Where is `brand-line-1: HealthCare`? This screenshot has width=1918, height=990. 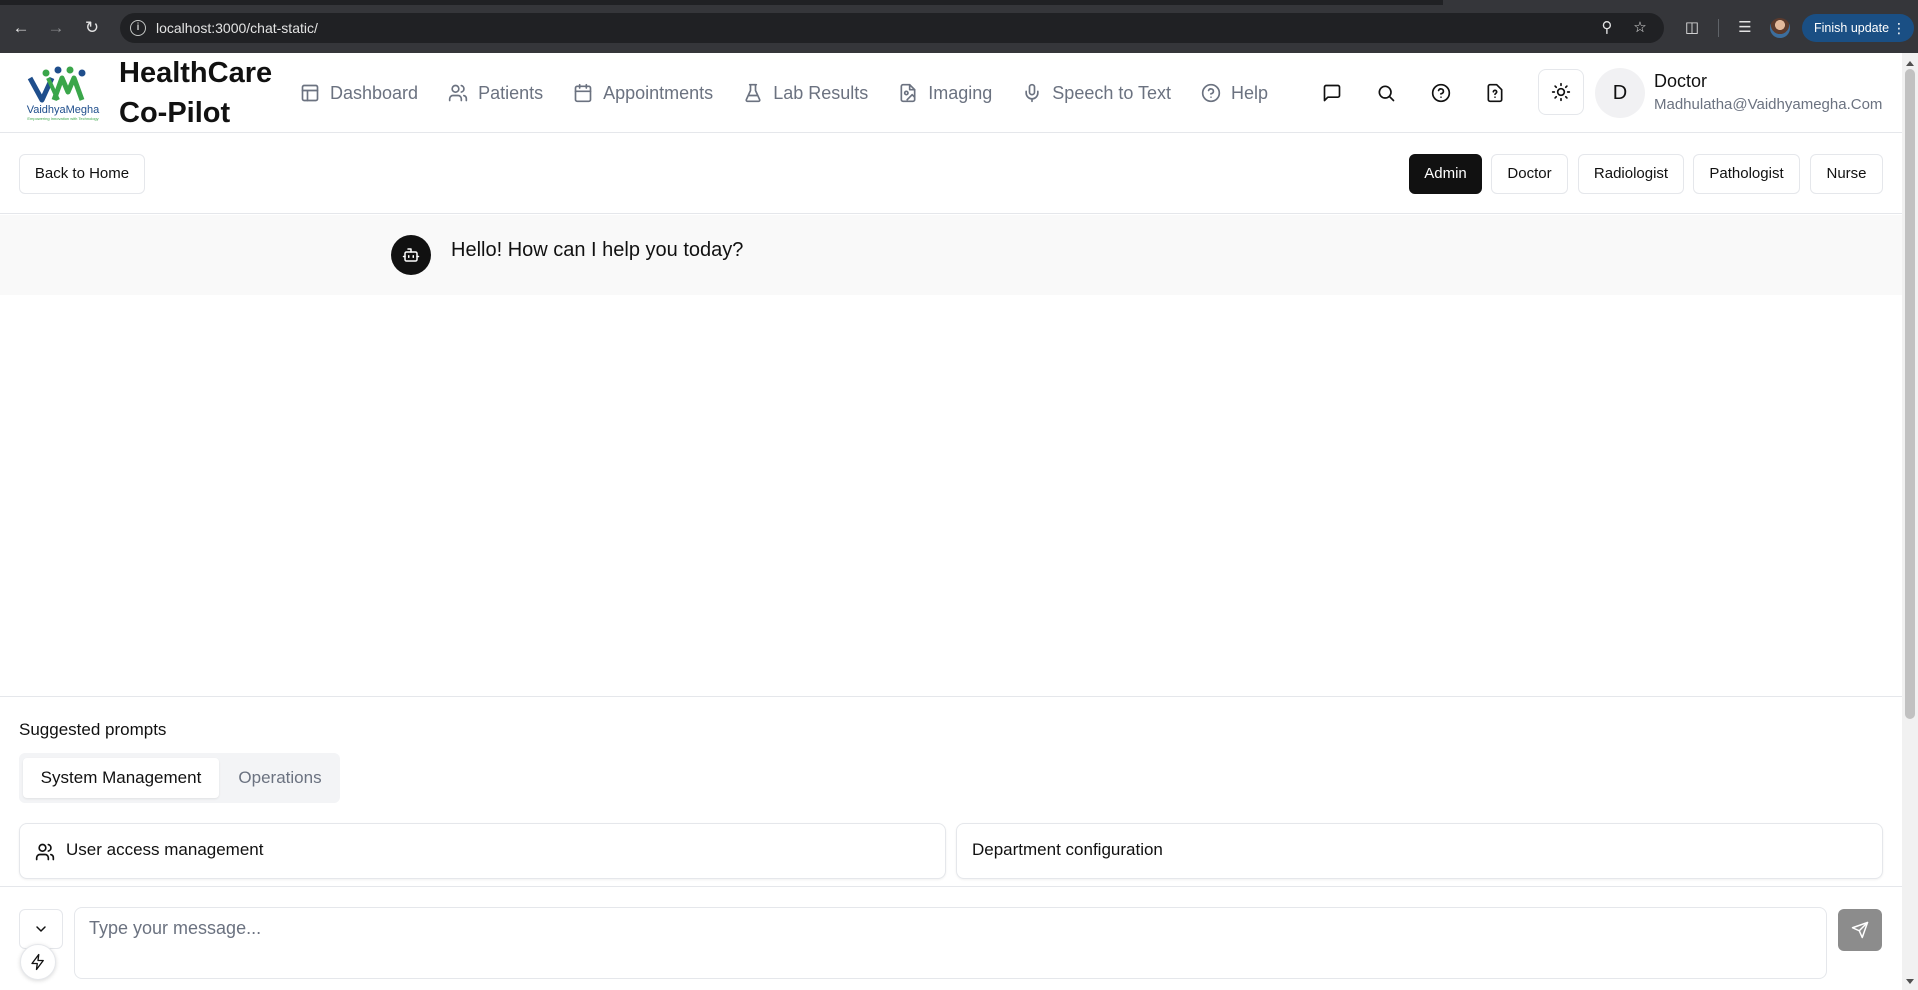 brand-line-1: HealthCare is located at coordinates (196, 73).